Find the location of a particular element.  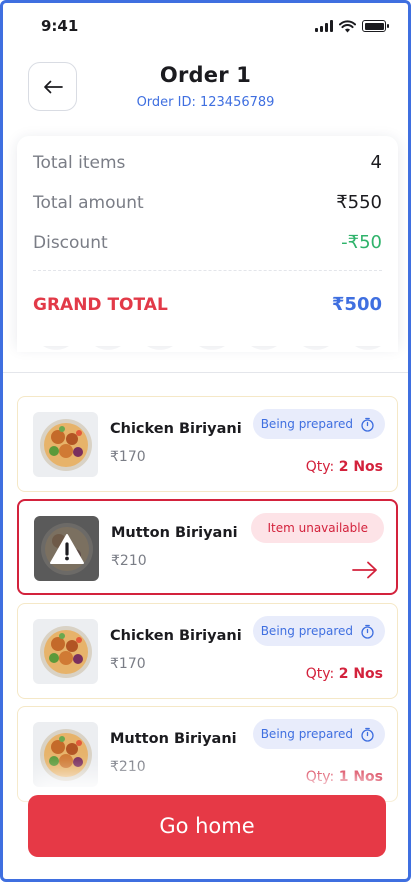

warning-icon is located at coordinates (66, 548).